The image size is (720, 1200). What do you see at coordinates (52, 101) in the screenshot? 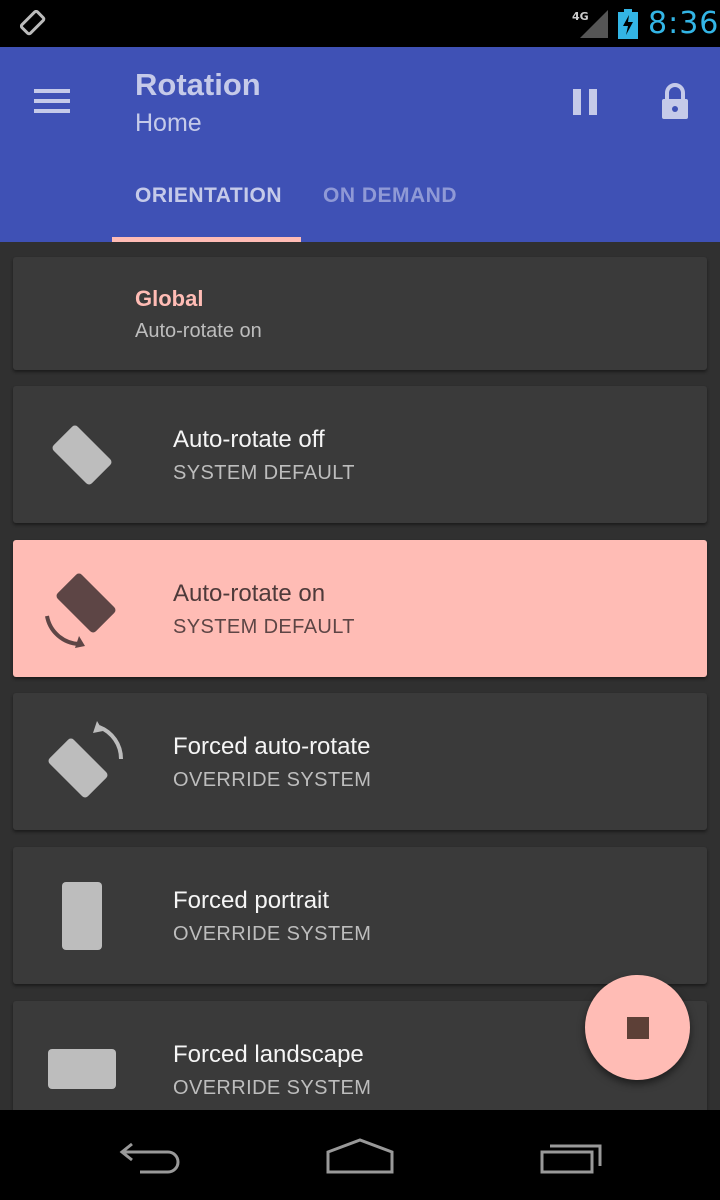
I see `menu-icon` at bounding box center [52, 101].